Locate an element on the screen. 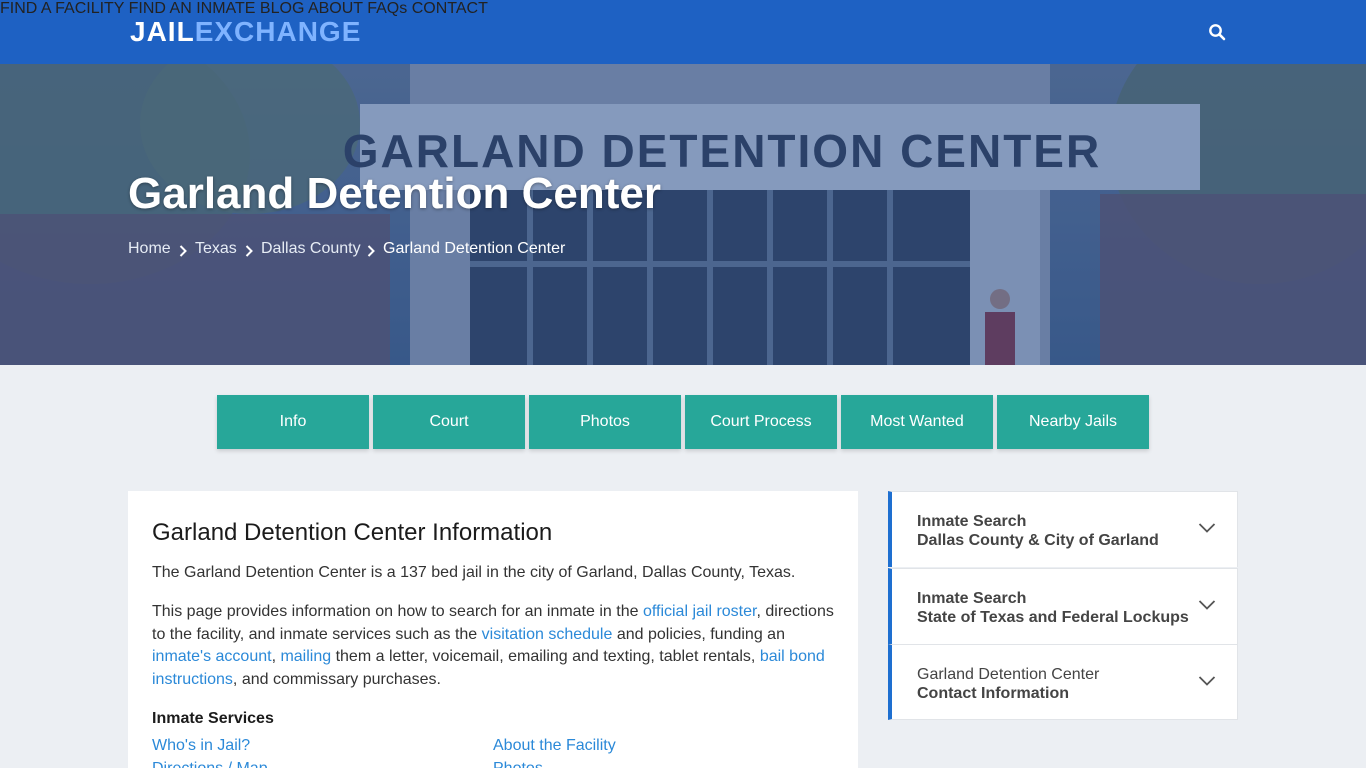 Image resolution: width=1366 pixels, height=768 pixels. visitation-schedule-link: visitation schedule is located at coordinates (547, 634).